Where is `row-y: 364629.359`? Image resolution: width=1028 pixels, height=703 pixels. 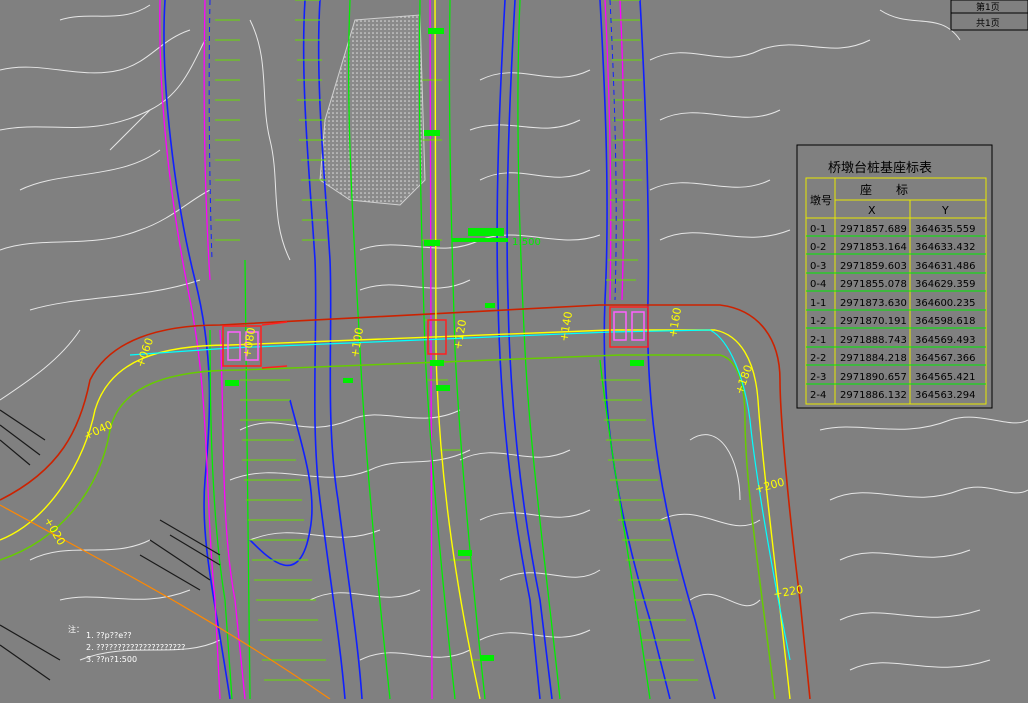 row-y: 364629.359 is located at coordinates (945, 284).